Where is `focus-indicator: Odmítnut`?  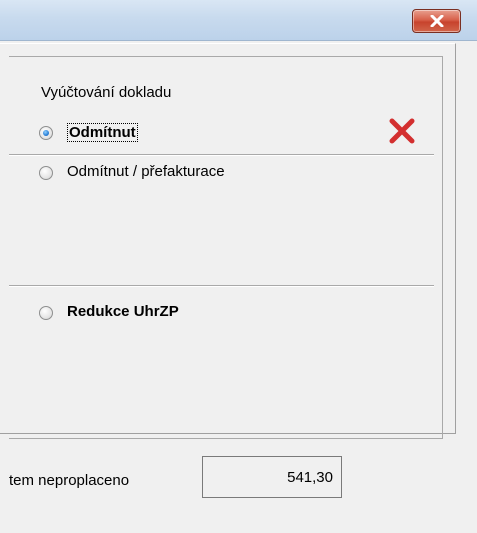 focus-indicator: Odmítnut is located at coordinates (102, 132).